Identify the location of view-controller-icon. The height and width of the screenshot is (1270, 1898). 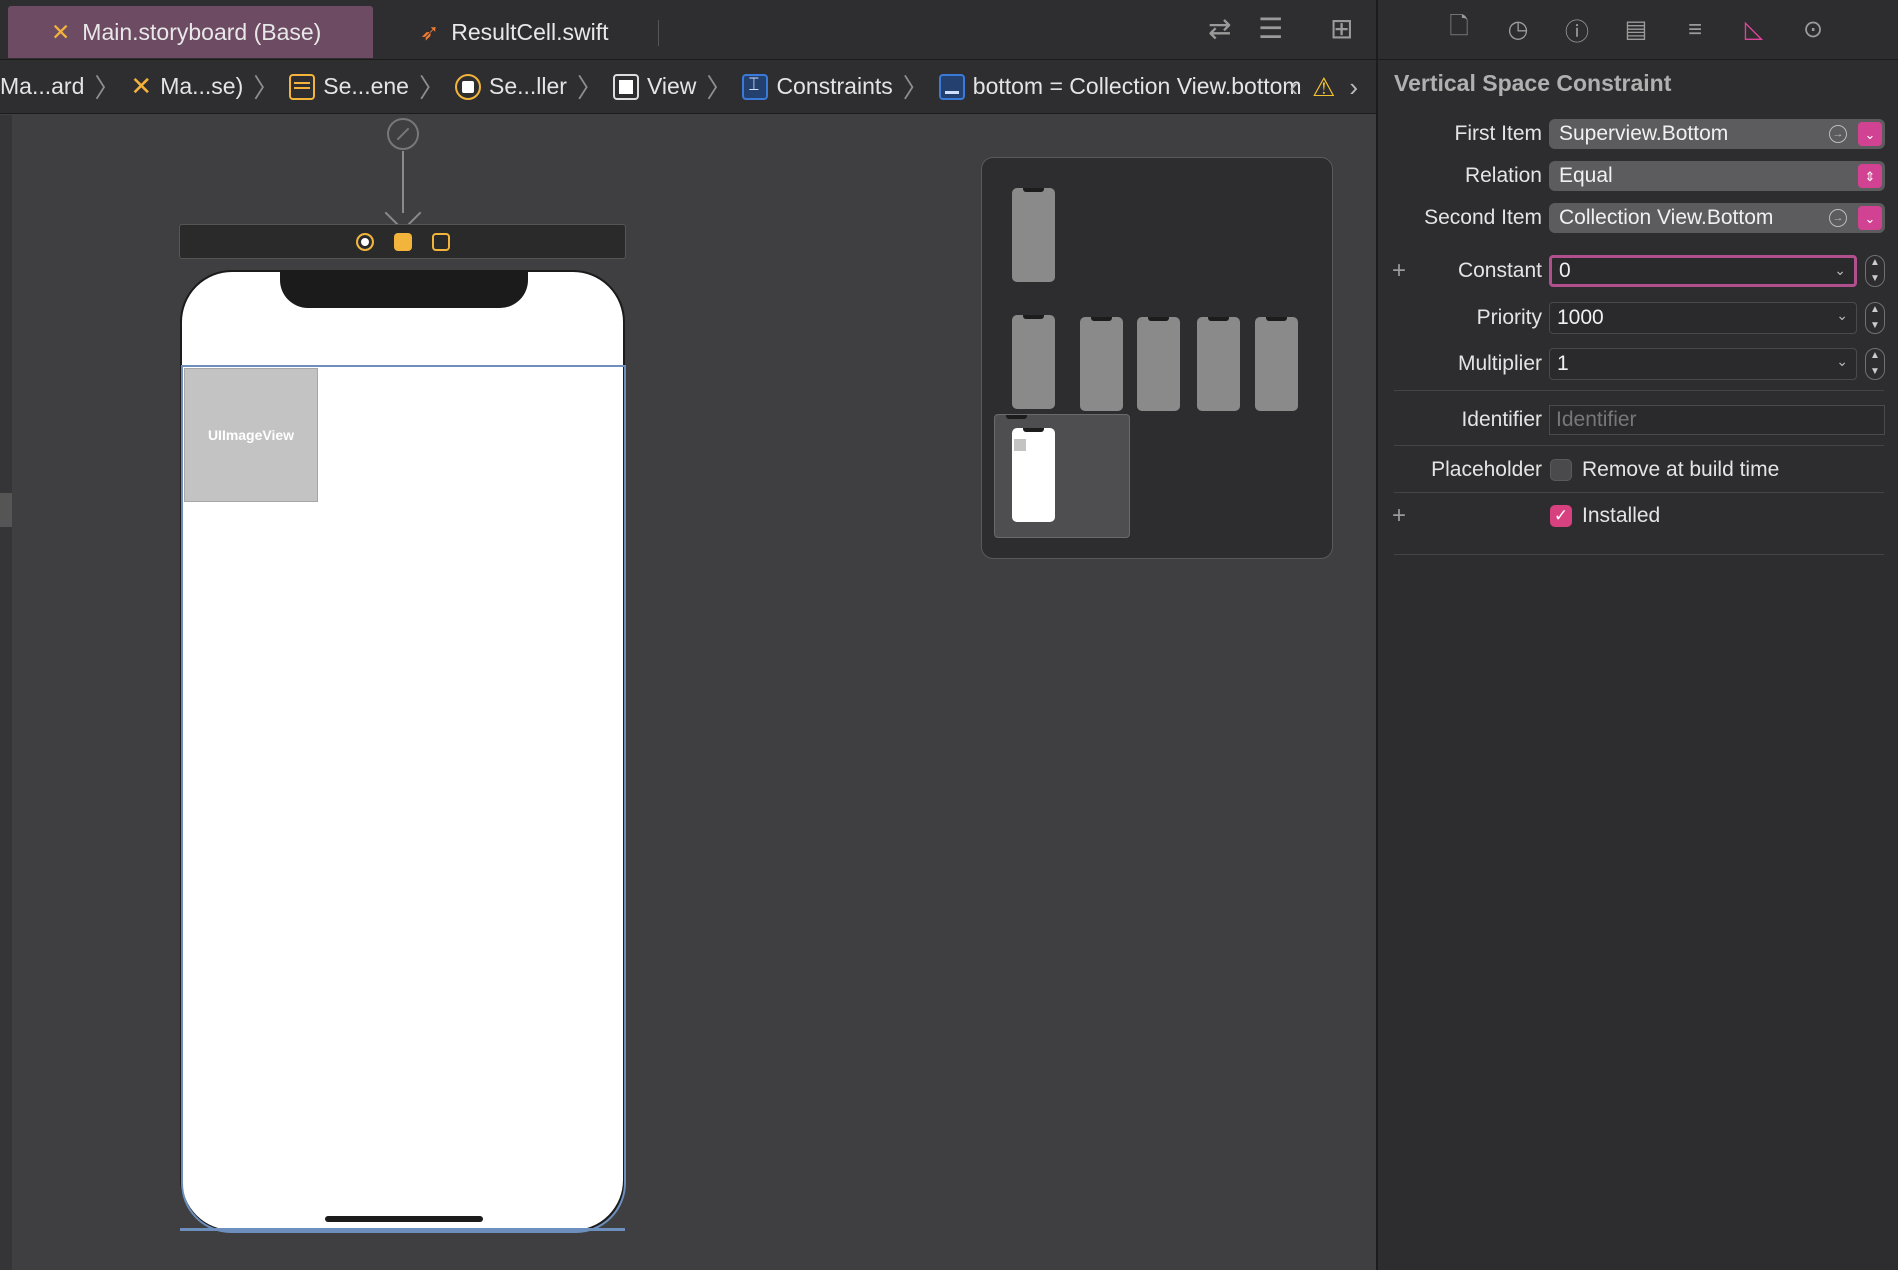
(364, 241).